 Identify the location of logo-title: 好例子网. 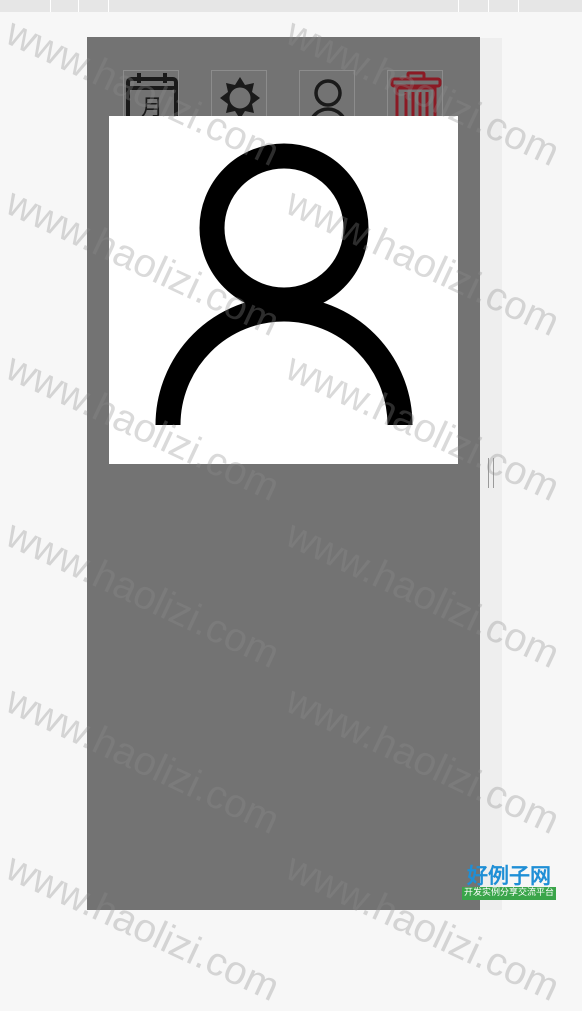
(509, 876).